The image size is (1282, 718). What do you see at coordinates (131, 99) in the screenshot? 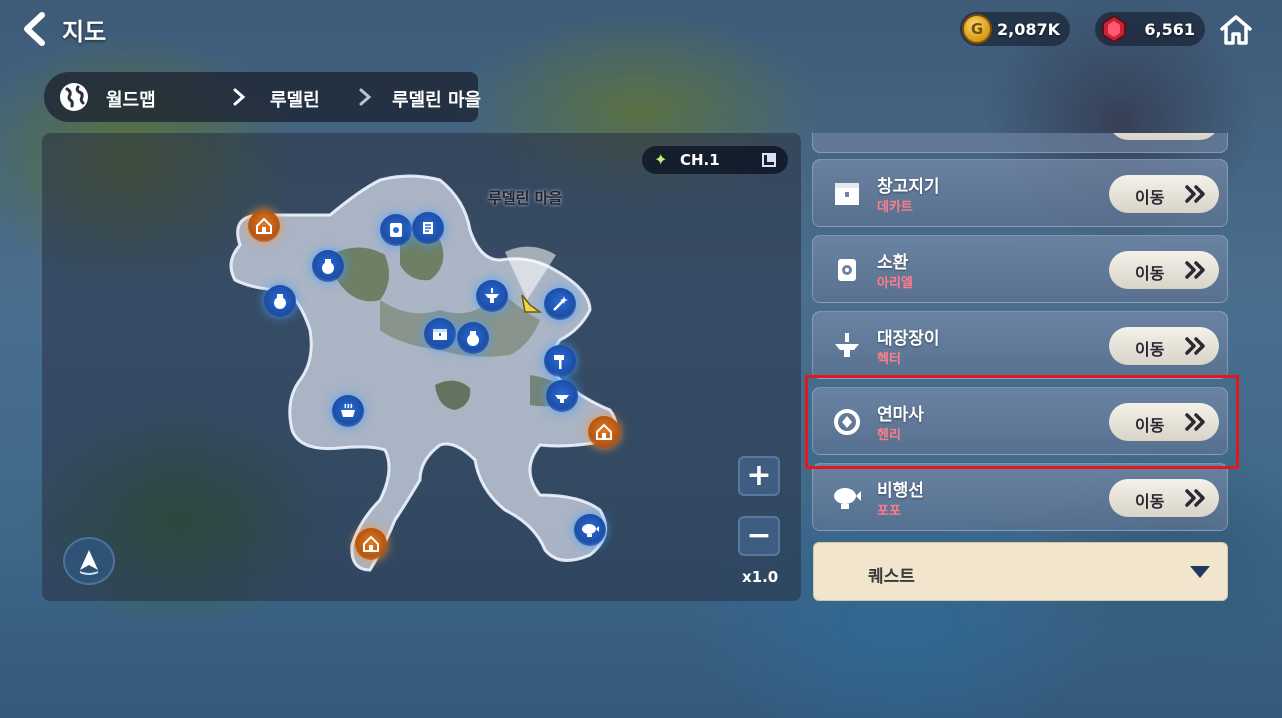
I see `breadcrumb-world-map: 월드맵` at bounding box center [131, 99].